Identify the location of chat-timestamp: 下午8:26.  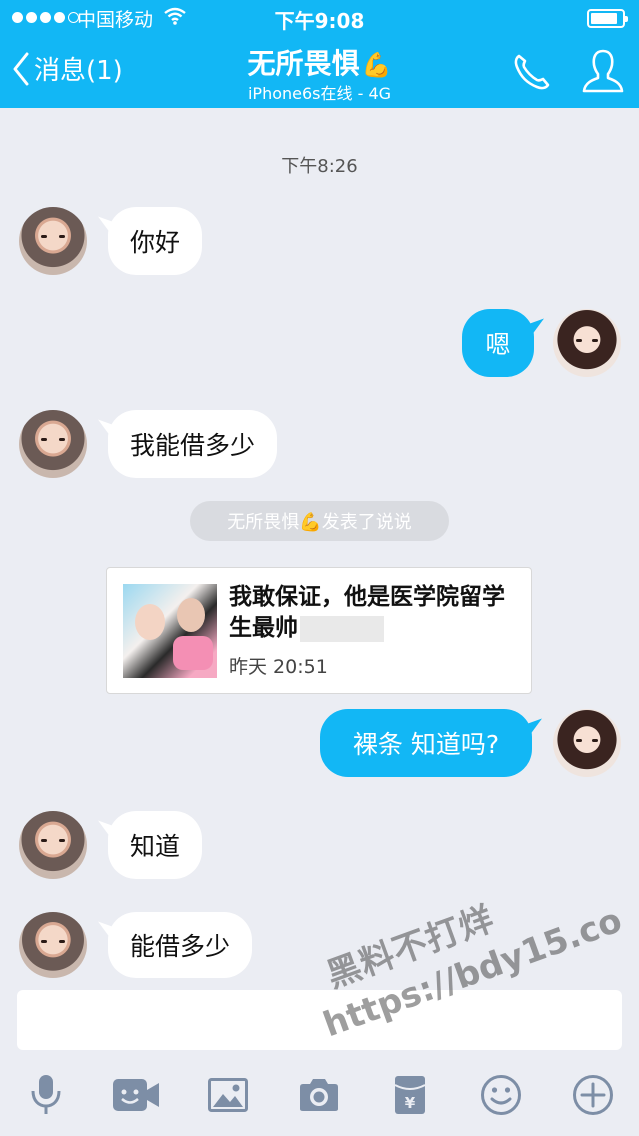
(319, 166).